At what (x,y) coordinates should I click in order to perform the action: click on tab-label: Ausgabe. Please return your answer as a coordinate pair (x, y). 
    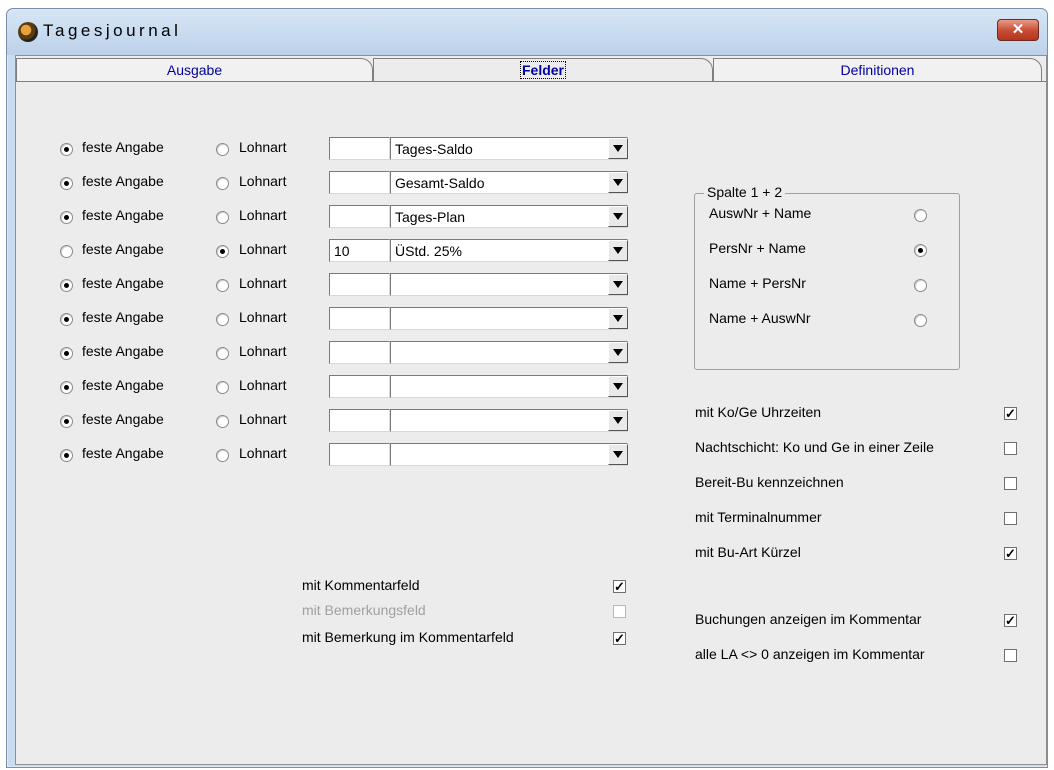
    Looking at the image, I should click on (194, 70).